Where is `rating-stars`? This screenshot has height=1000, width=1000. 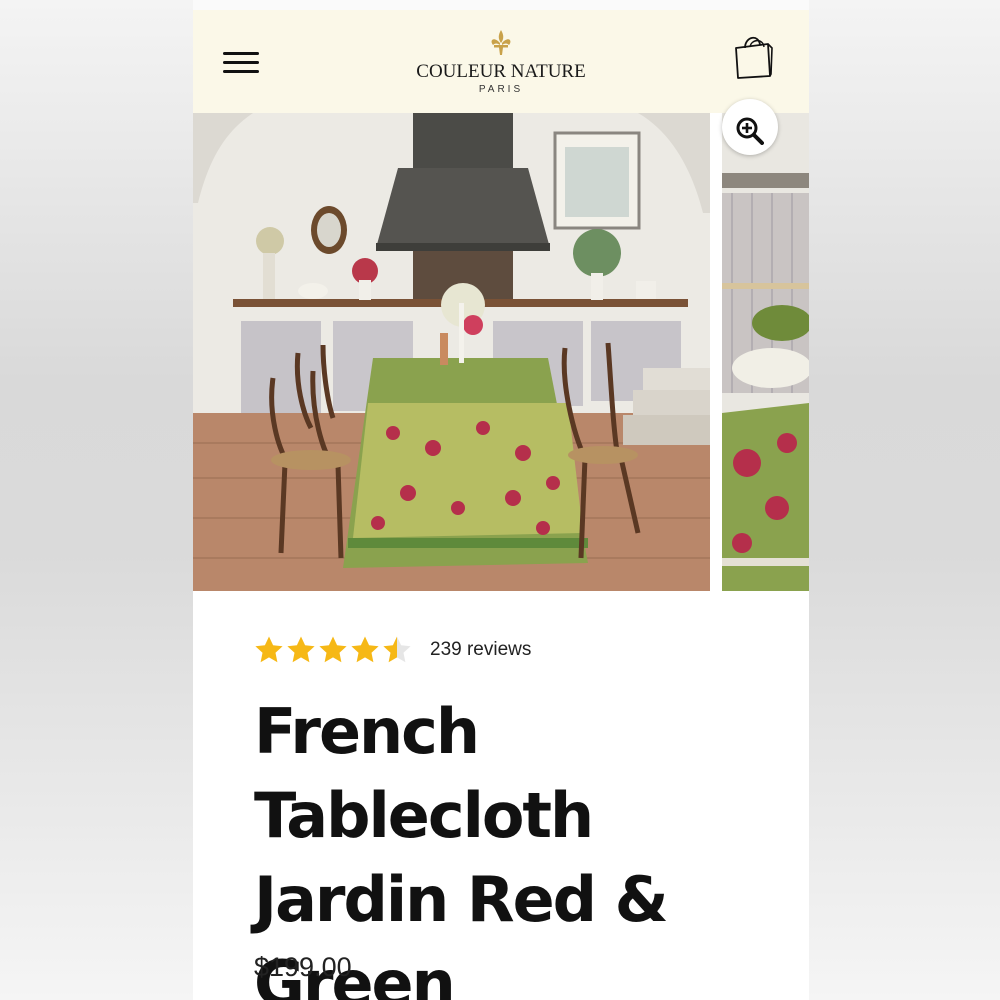 rating-stars is located at coordinates (333, 650).